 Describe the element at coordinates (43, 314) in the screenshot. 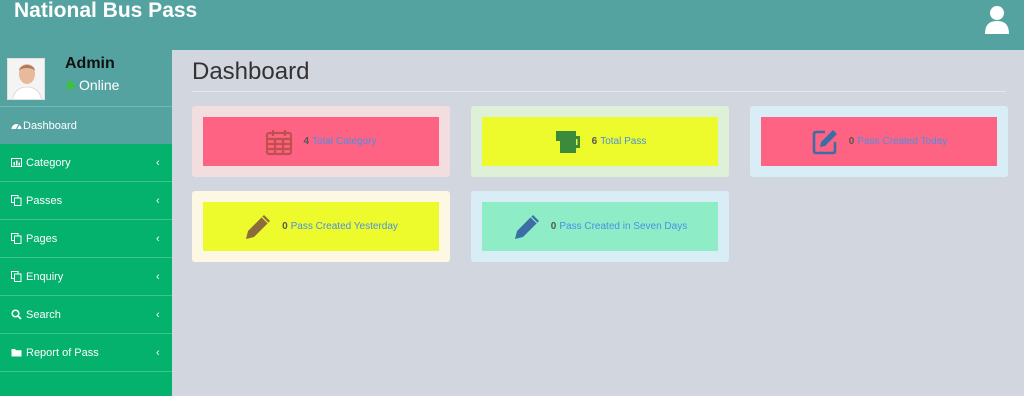

I see `sidebar-item-label: Search` at that location.